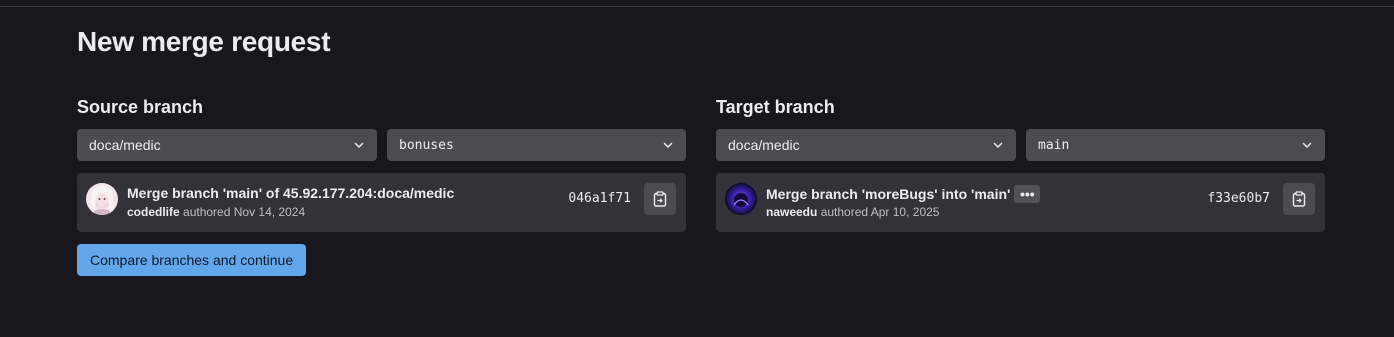 This screenshot has width=1394, height=337. I want to click on commit-author-link: naweedu, so click(791, 212).